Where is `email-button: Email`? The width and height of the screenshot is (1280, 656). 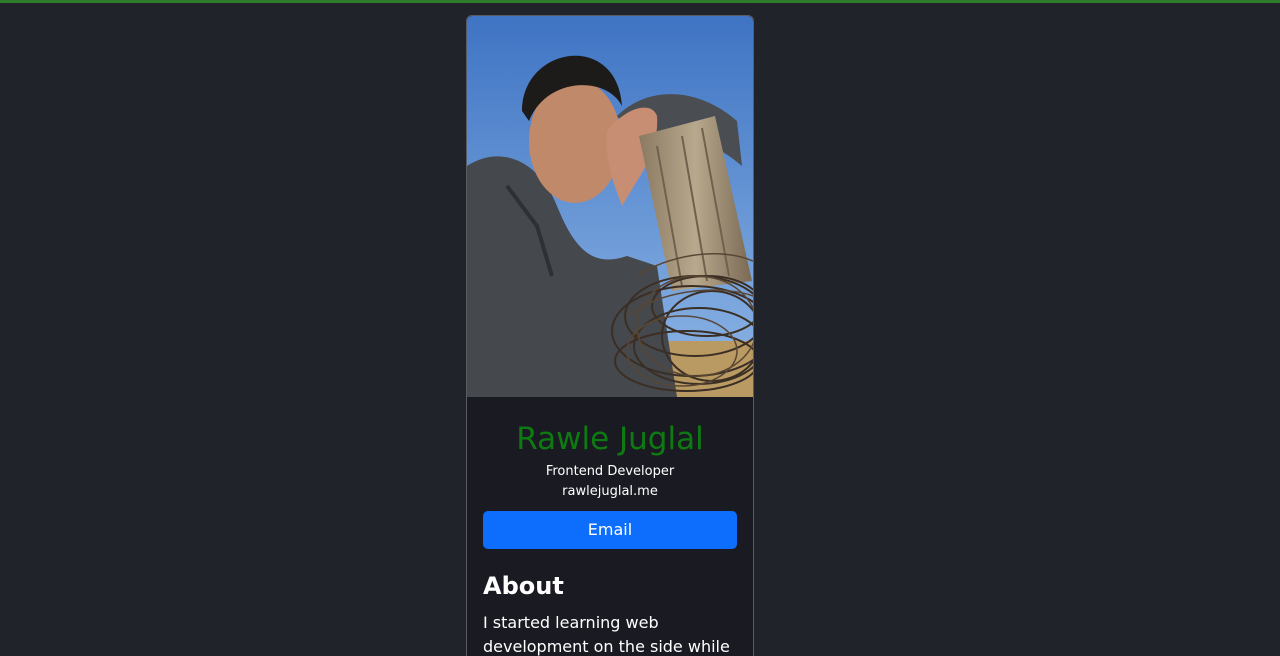
email-button: Email is located at coordinates (610, 530).